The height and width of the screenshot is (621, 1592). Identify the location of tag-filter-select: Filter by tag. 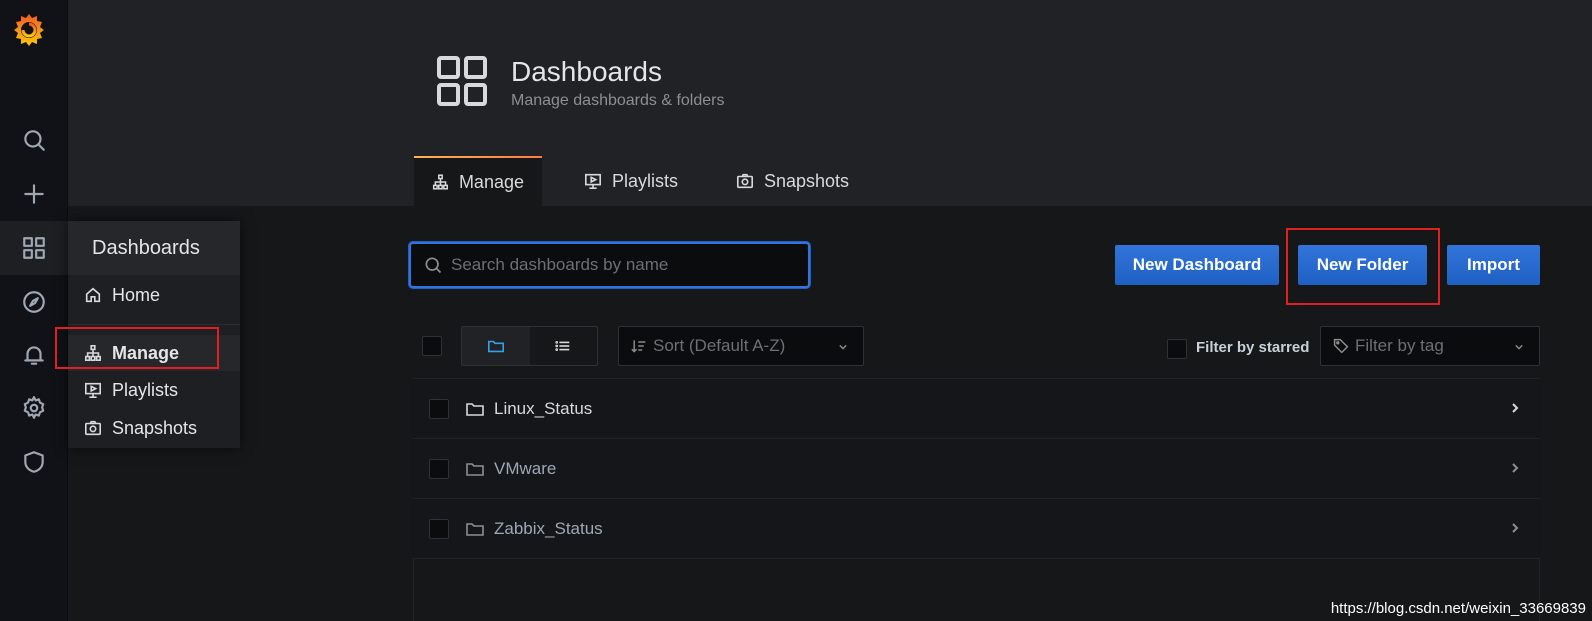
(1430, 346).